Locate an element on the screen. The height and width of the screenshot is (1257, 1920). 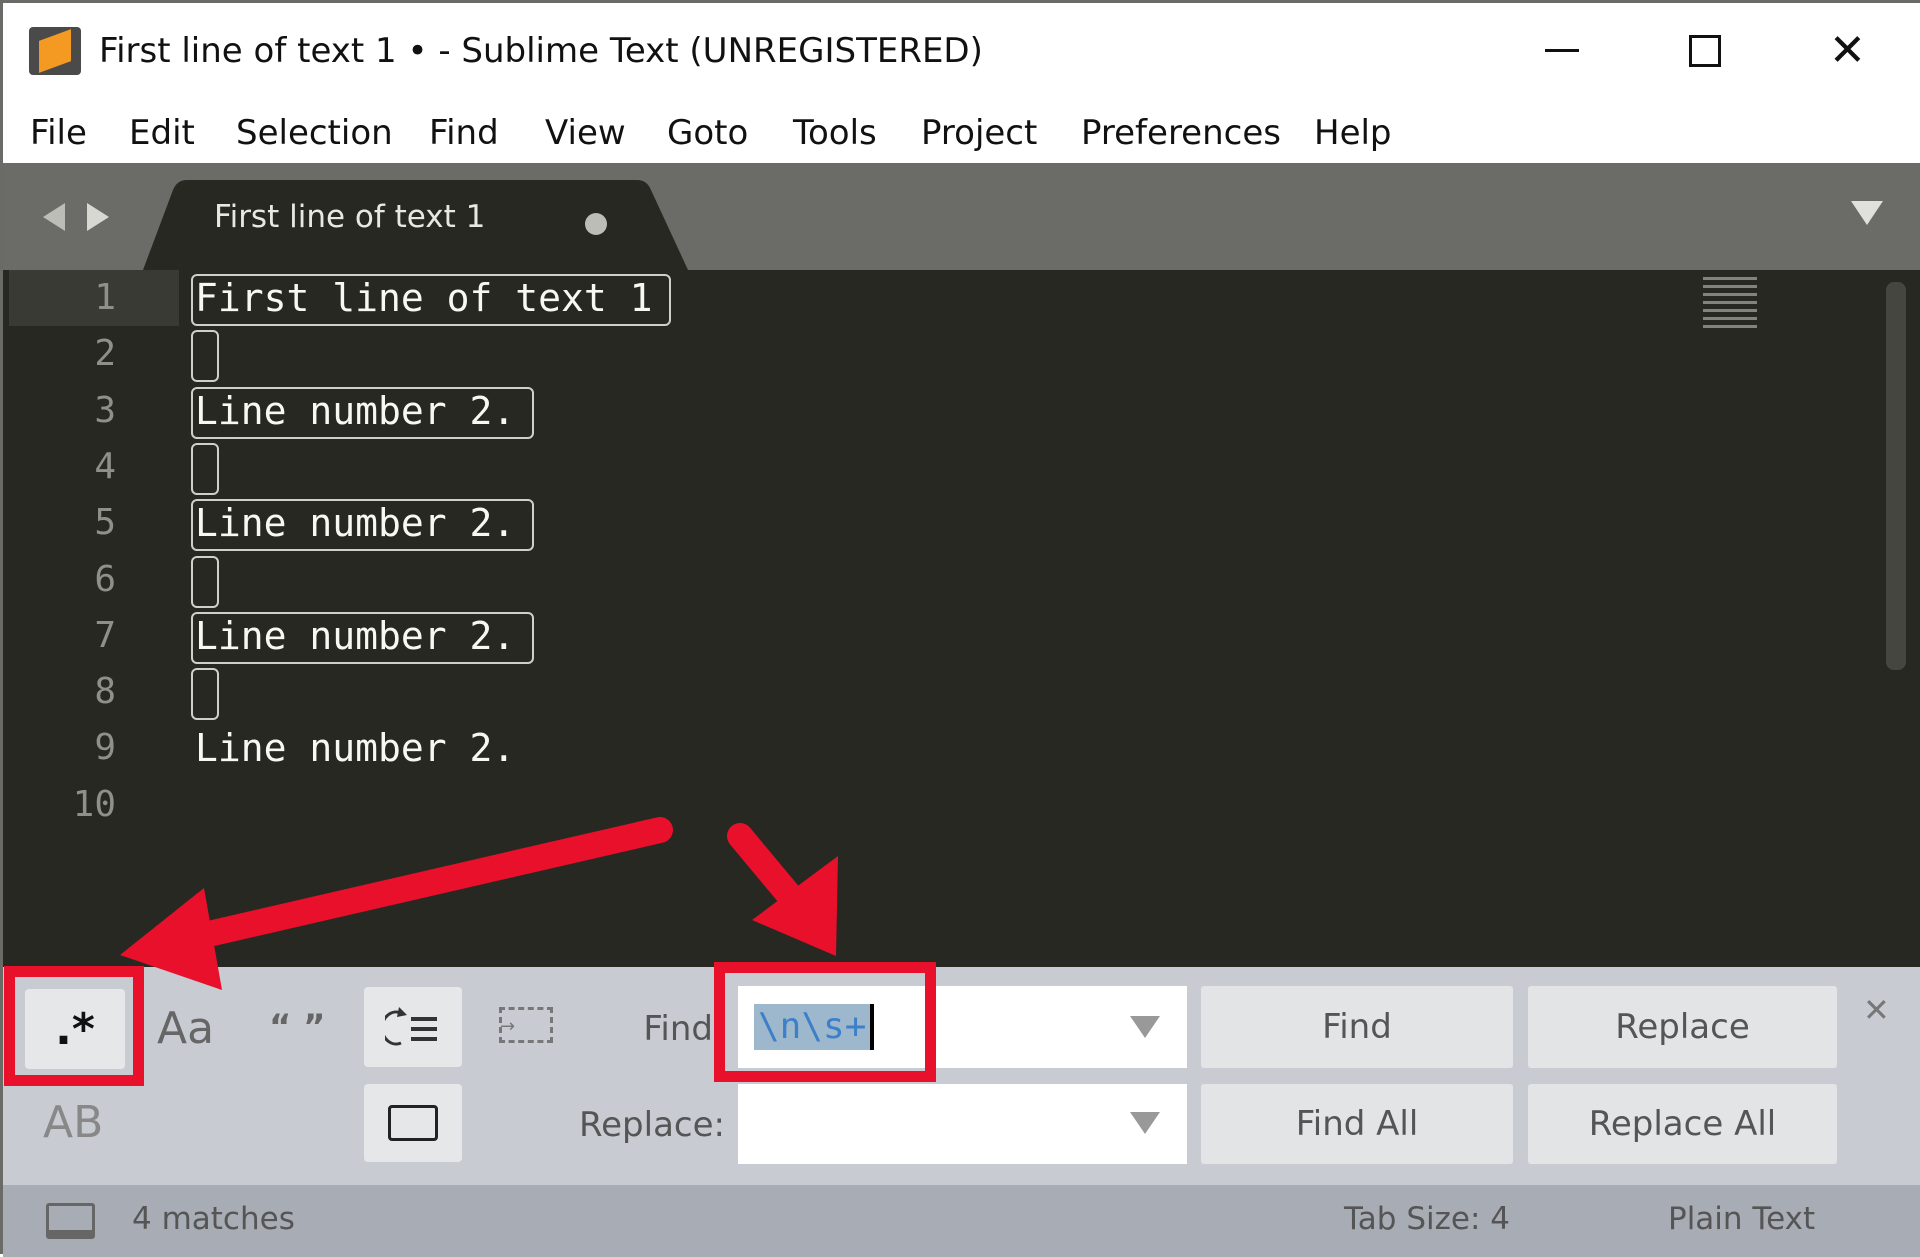
tab-size: Tab Size: 4 is located at coordinates (1427, 1219).